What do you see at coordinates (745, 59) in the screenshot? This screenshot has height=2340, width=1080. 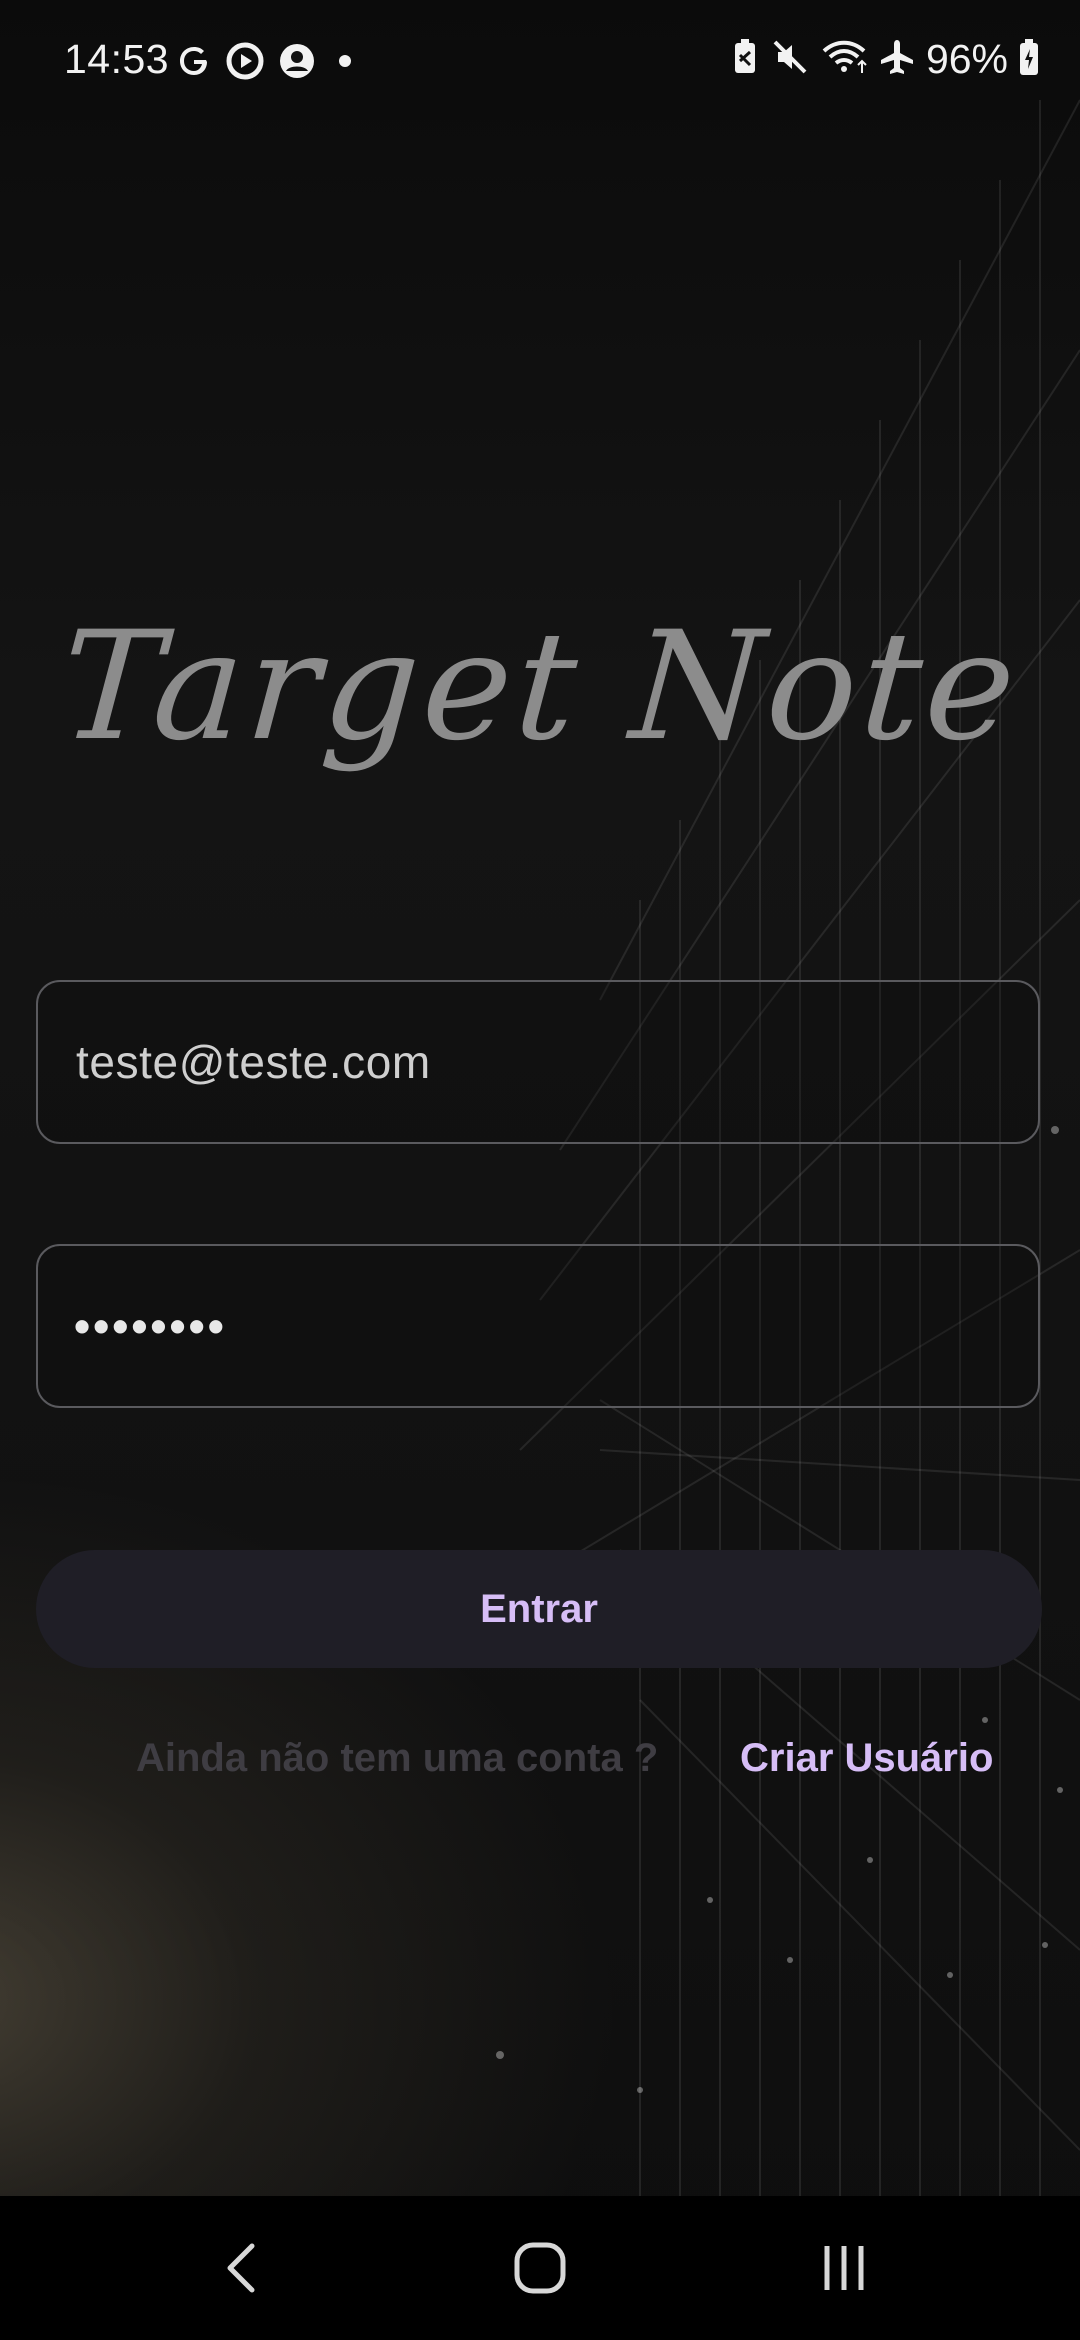 I see `battery-saver-icon` at bounding box center [745, 59].